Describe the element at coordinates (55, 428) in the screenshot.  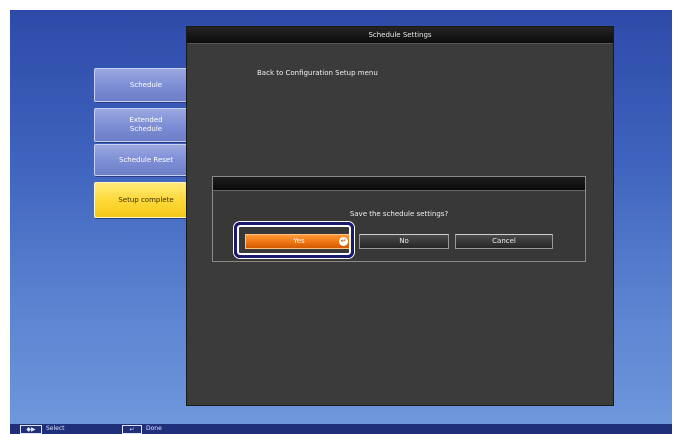
I see `select-hint: Select` at that location.